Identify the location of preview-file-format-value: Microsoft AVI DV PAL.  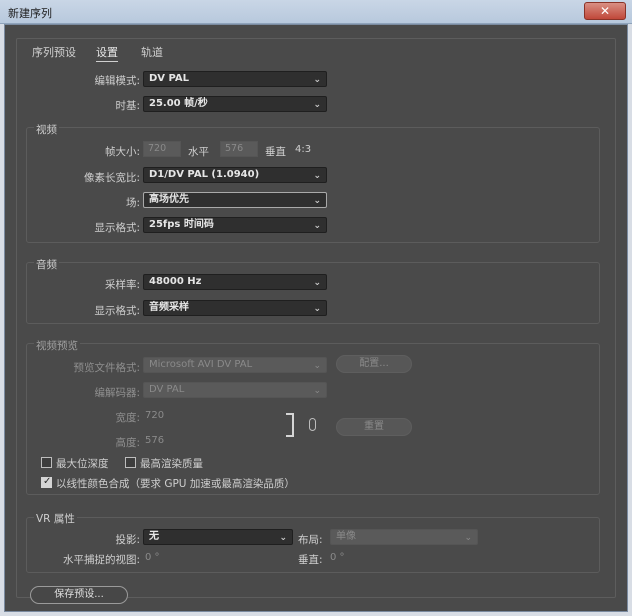
(201, 364).